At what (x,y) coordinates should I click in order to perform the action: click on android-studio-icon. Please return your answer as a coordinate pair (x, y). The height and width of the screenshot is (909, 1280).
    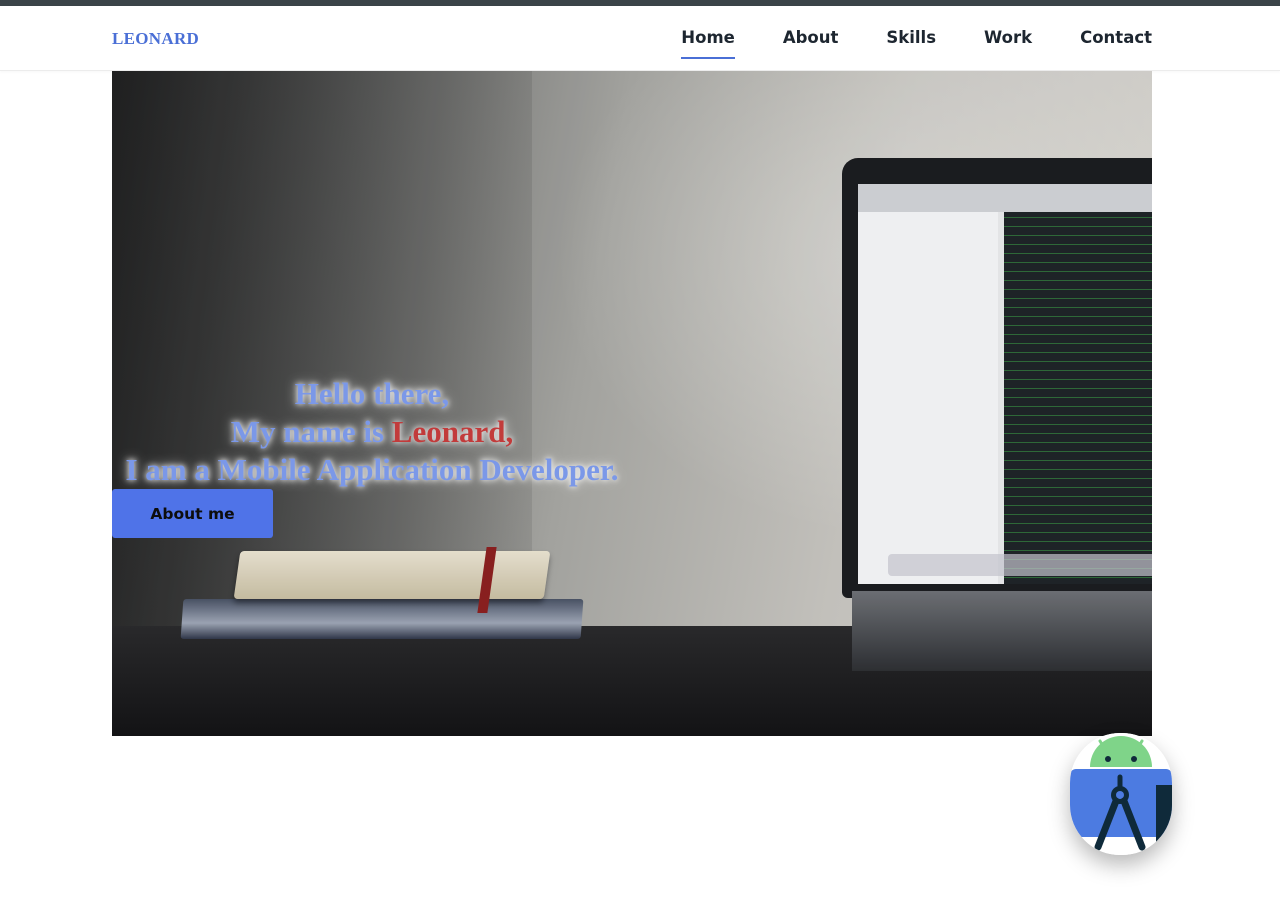
    Looking at the image, I should click on (1121, 794).